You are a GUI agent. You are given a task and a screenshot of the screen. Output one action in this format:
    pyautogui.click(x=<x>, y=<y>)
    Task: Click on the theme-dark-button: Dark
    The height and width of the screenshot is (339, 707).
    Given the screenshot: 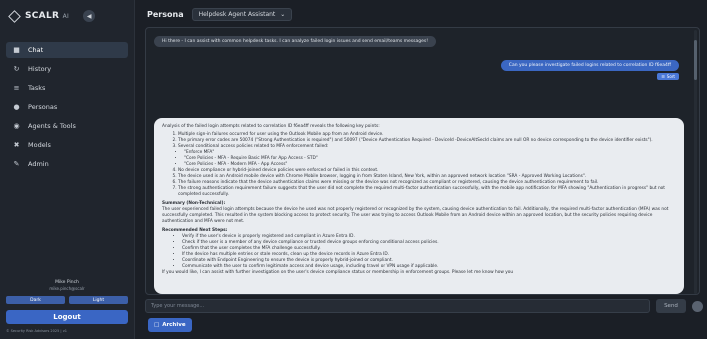 What is the action you would take?
    pyautogui.click(x=35, y=300)
    